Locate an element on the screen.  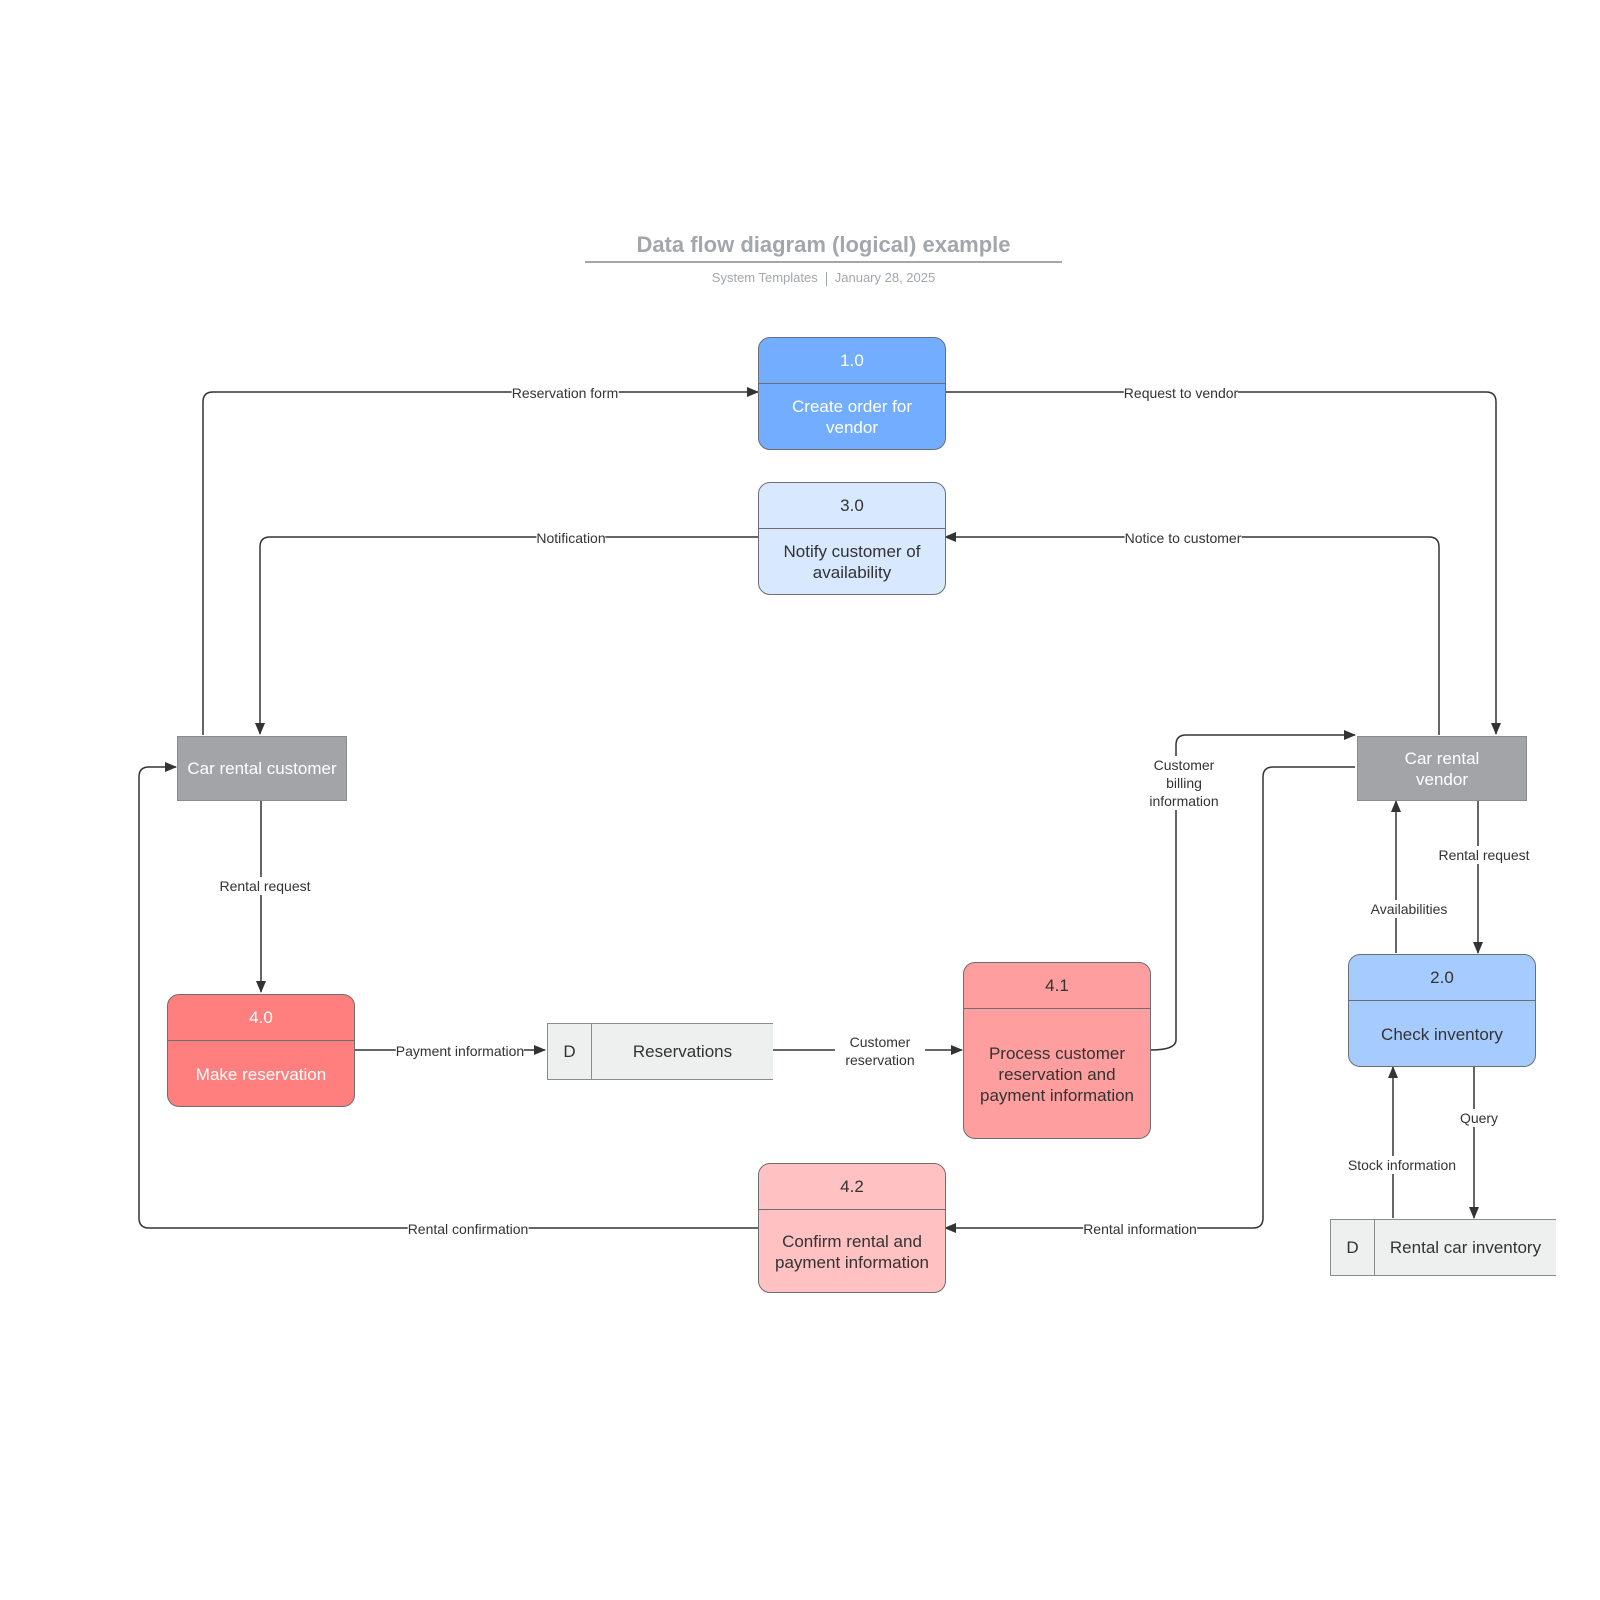
process-label: Check inventory is located at coordinates (1442, 1034).